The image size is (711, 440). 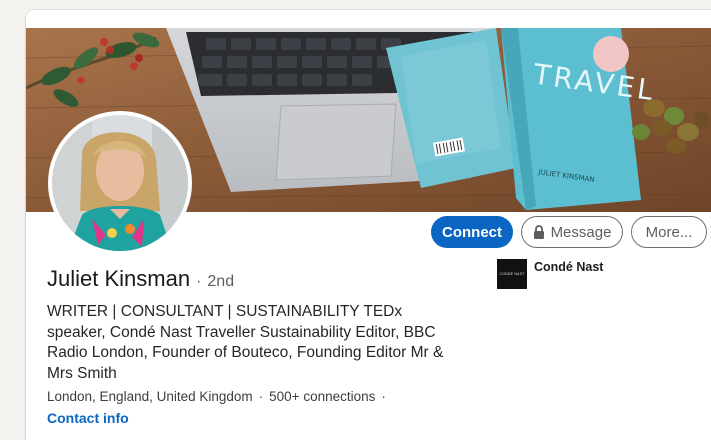 I want to click on contact-info-link: Contact info, so click(x=88, y=418).